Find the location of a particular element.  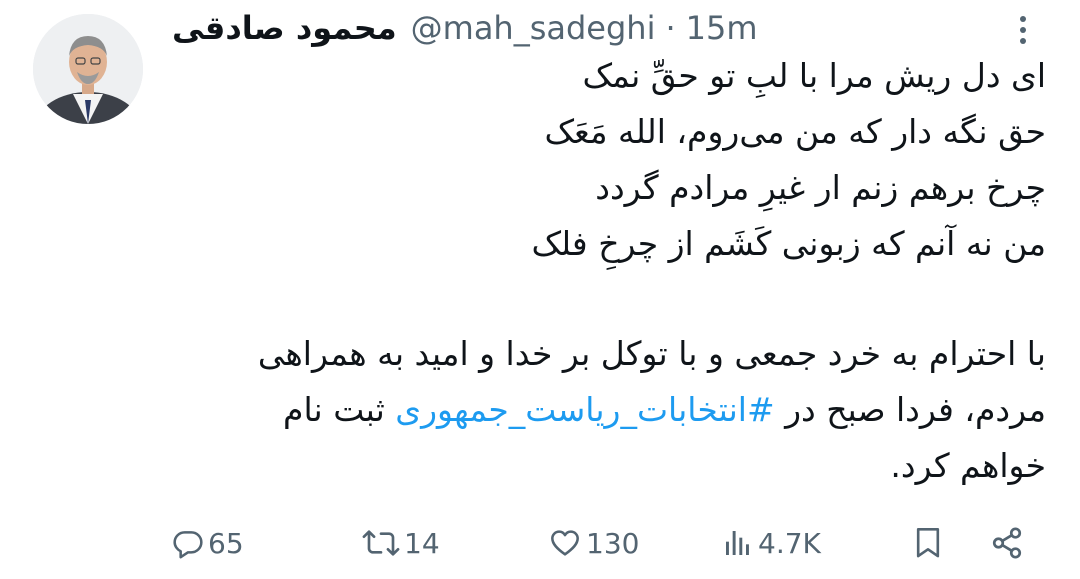

more-icon is located at coordinates (1023, 30).